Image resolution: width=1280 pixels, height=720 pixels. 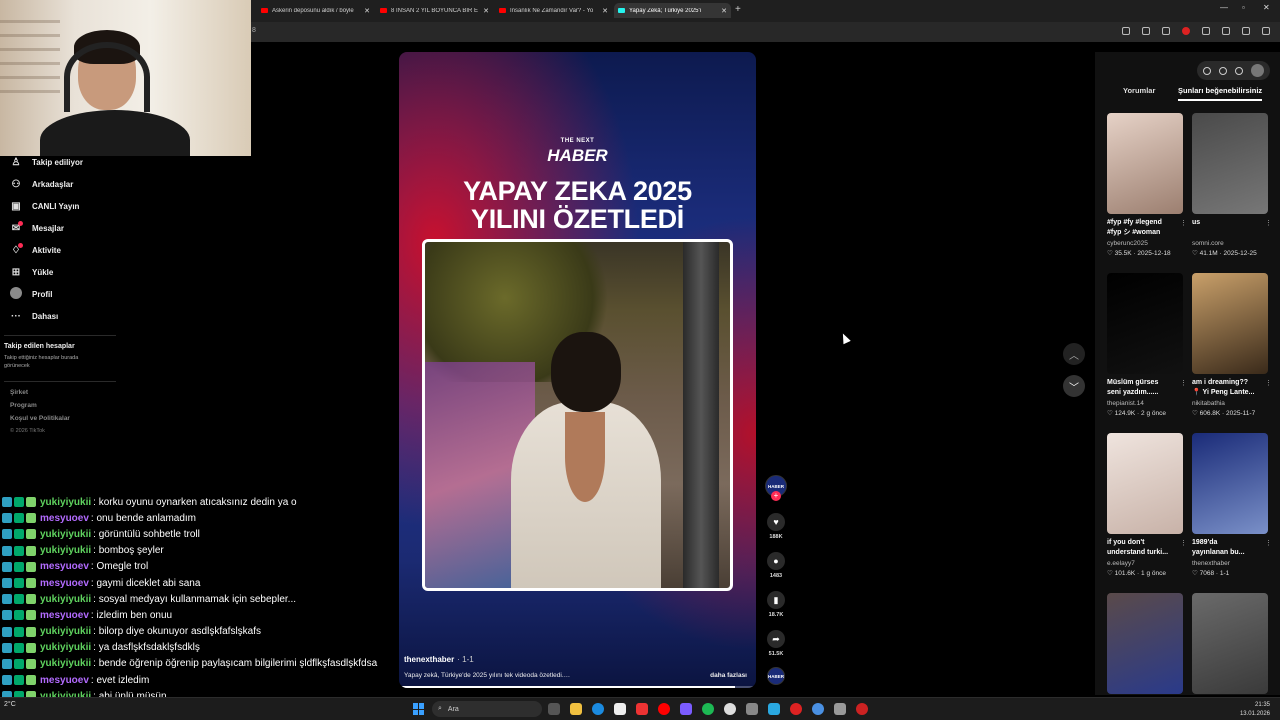 I want to click on footer-link-company: Şirket, so click(x=19, y=392).